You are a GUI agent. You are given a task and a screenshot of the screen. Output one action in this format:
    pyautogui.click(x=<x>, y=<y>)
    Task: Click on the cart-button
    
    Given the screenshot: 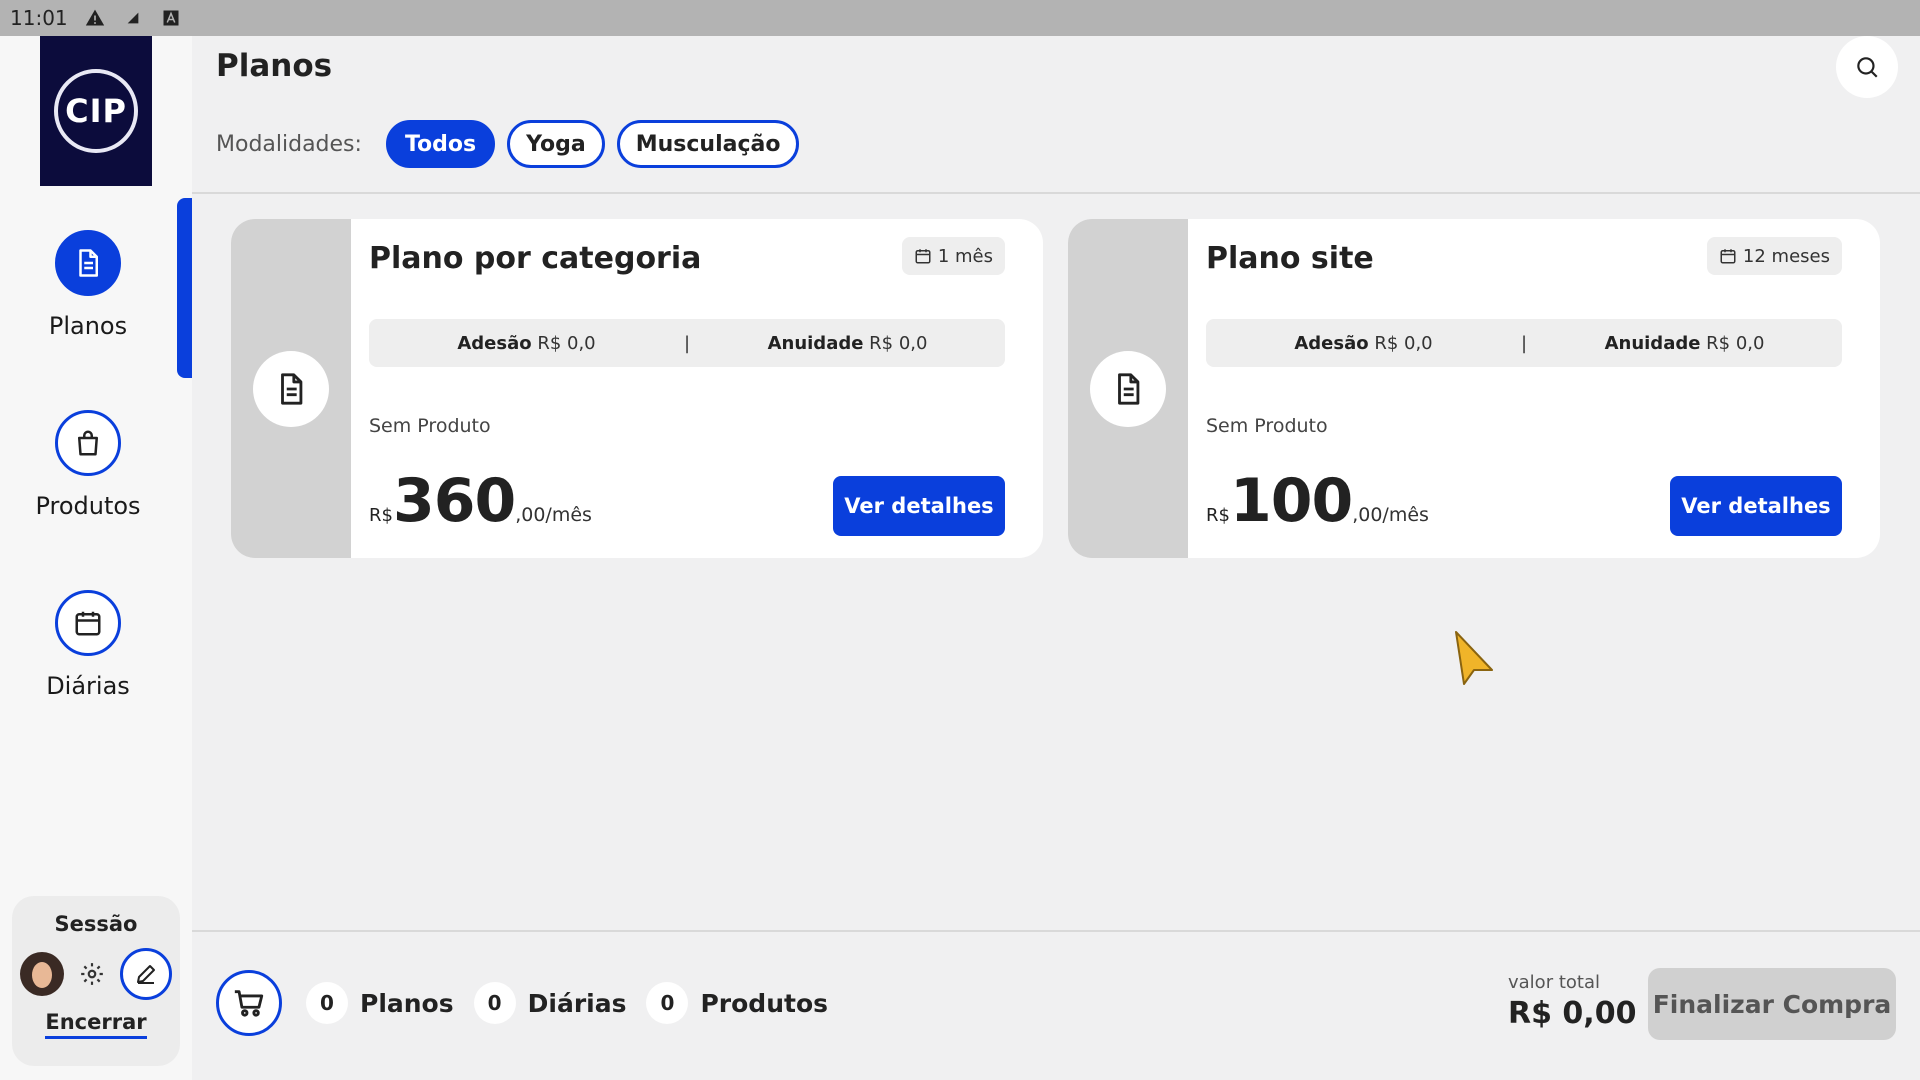 What is the action you would take?
    pyautogui.click(x=249, y=1003)
    